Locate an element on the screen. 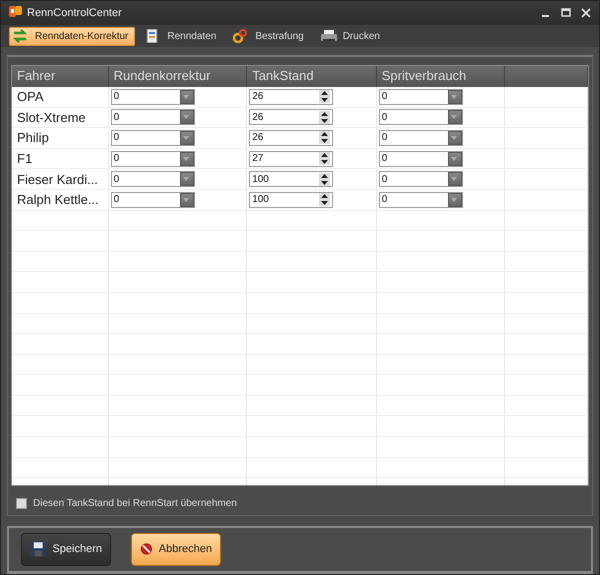 The width and height of the screenshot is (600, 575). column-header: Spritverbrauch is located at coordinates (441, 76).